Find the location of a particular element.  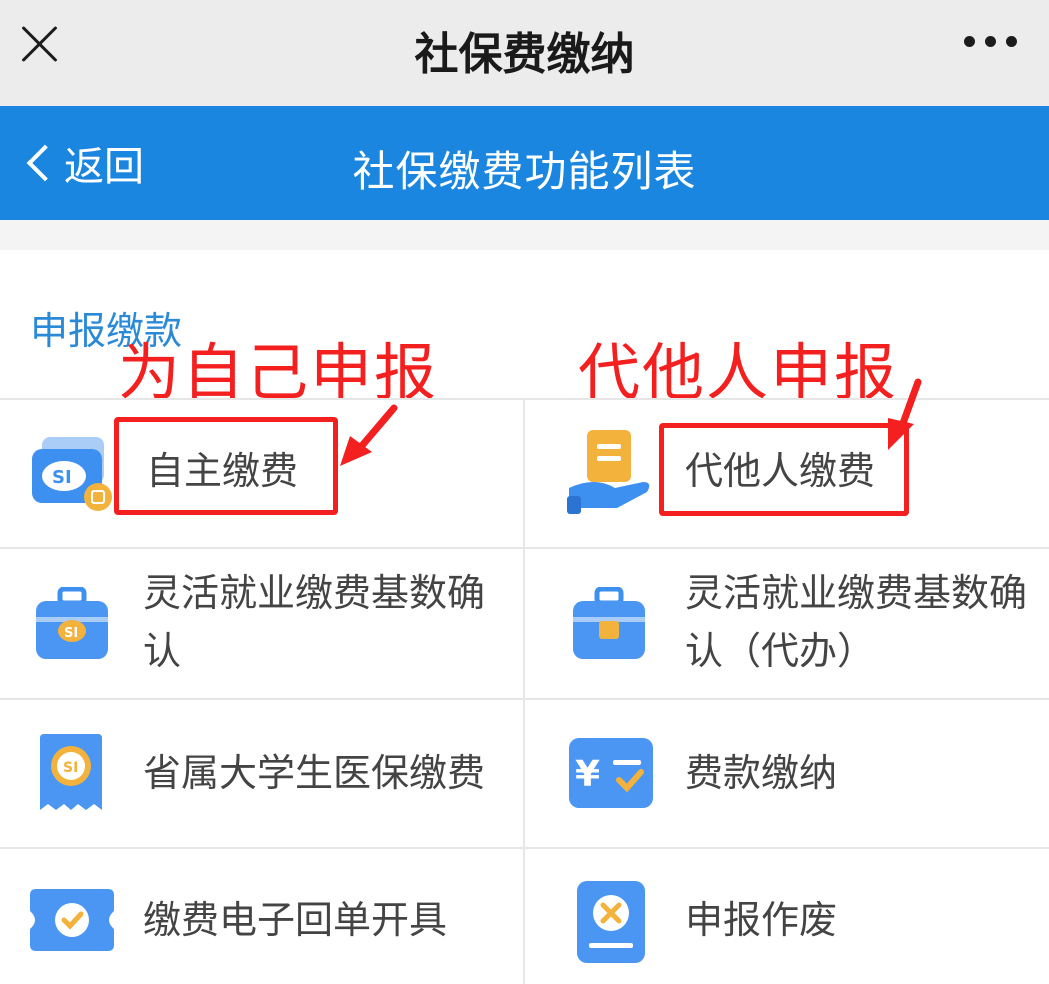

menu-item-flexible-base-confirm-proxy: 灵活就业缴费基数确认（代办） is located at coordinates (787, 623).